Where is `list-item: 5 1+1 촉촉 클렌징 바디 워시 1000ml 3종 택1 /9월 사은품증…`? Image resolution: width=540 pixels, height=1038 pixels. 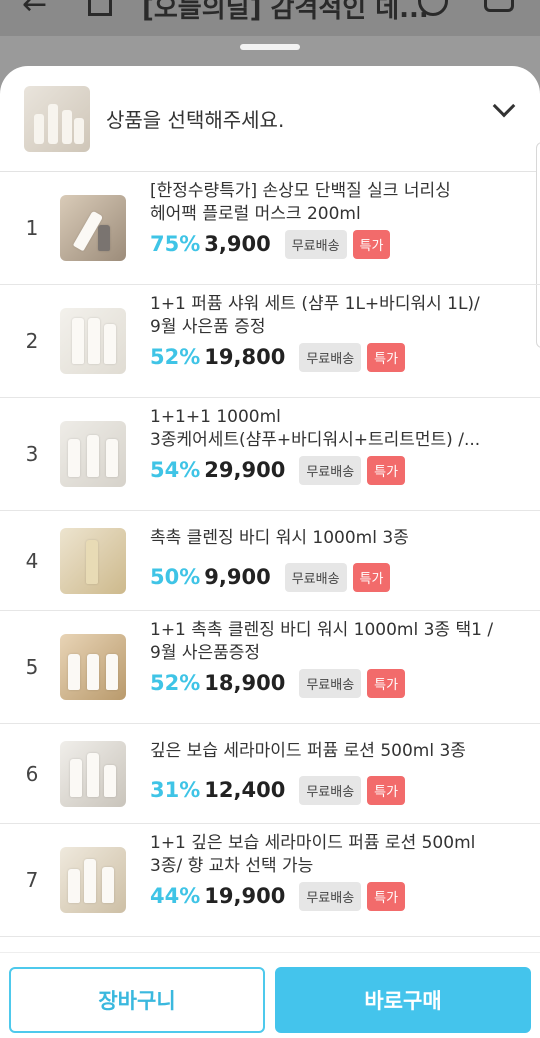 list-item: 5 1+1 촉촉 클렌징 바디 워시 1000ml 3종 택1 /9월 사은품증… is located at coordinates (270, 667).